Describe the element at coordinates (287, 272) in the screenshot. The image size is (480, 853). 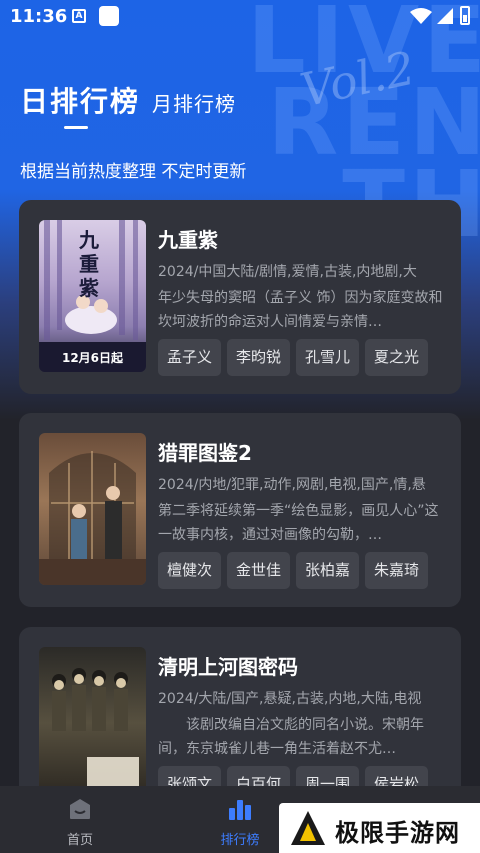
I see `drama-meta: 2024/中国大陆/剧情,爱情,古装,内地剧,大` at that location.